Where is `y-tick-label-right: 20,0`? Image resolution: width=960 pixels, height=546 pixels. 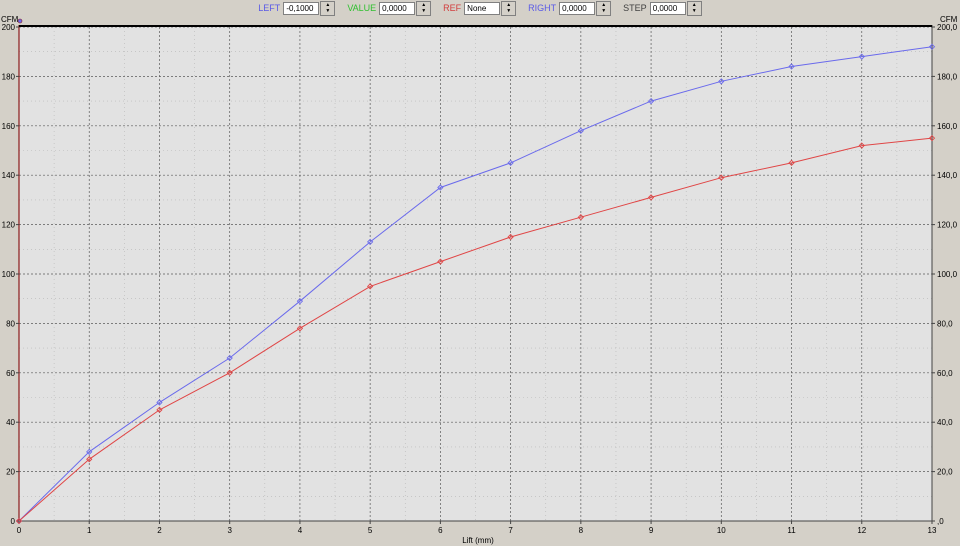
y-tick-label-right: 20,0 is located at coordinates (945, 472).